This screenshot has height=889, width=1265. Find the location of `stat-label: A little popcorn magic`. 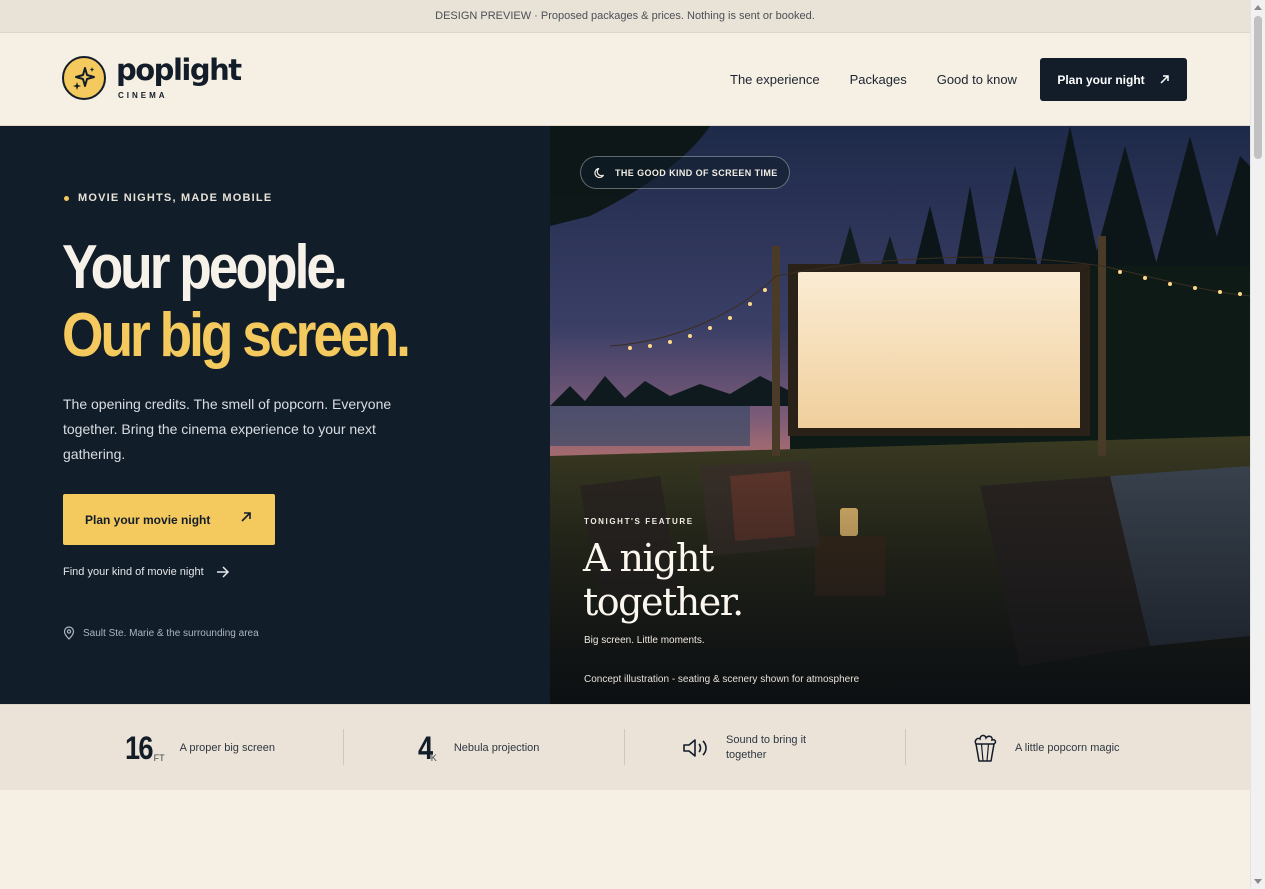

stat-label: A little popcorn magic is located at coordinates (1067, 747).